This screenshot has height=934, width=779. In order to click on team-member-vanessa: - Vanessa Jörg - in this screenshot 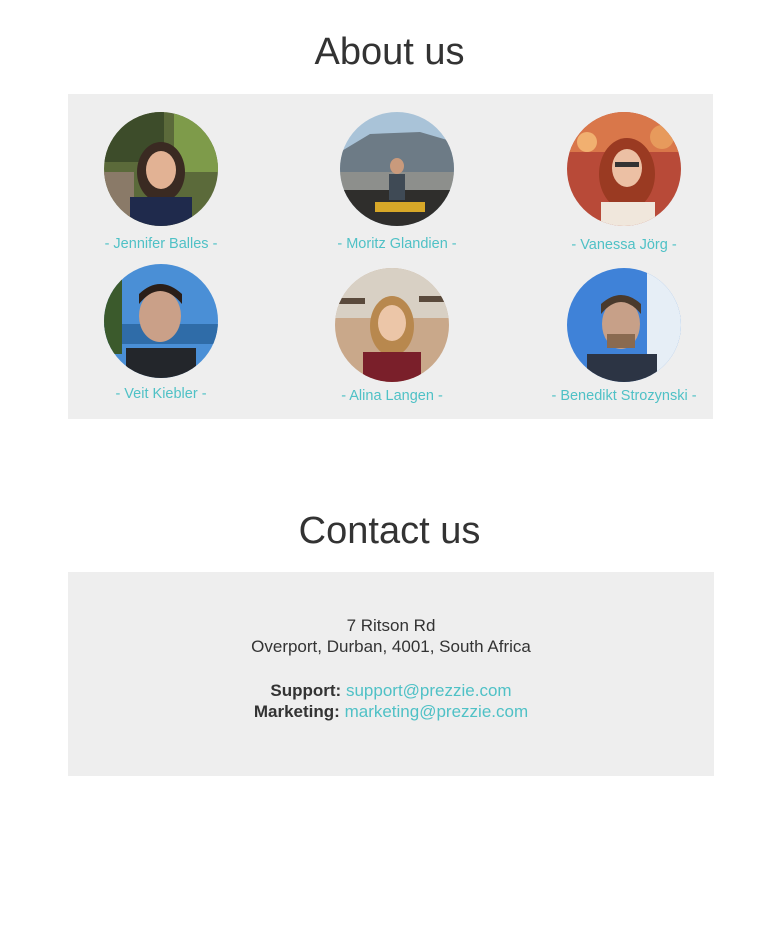, I will do `click(624, 182)`.